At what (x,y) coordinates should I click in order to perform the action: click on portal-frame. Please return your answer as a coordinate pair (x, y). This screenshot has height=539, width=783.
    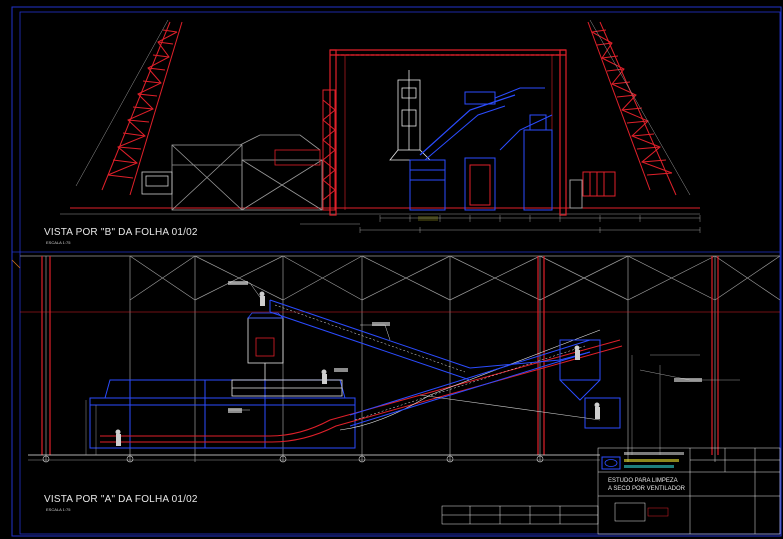
    Looking at the image, I should click on (448, 132).